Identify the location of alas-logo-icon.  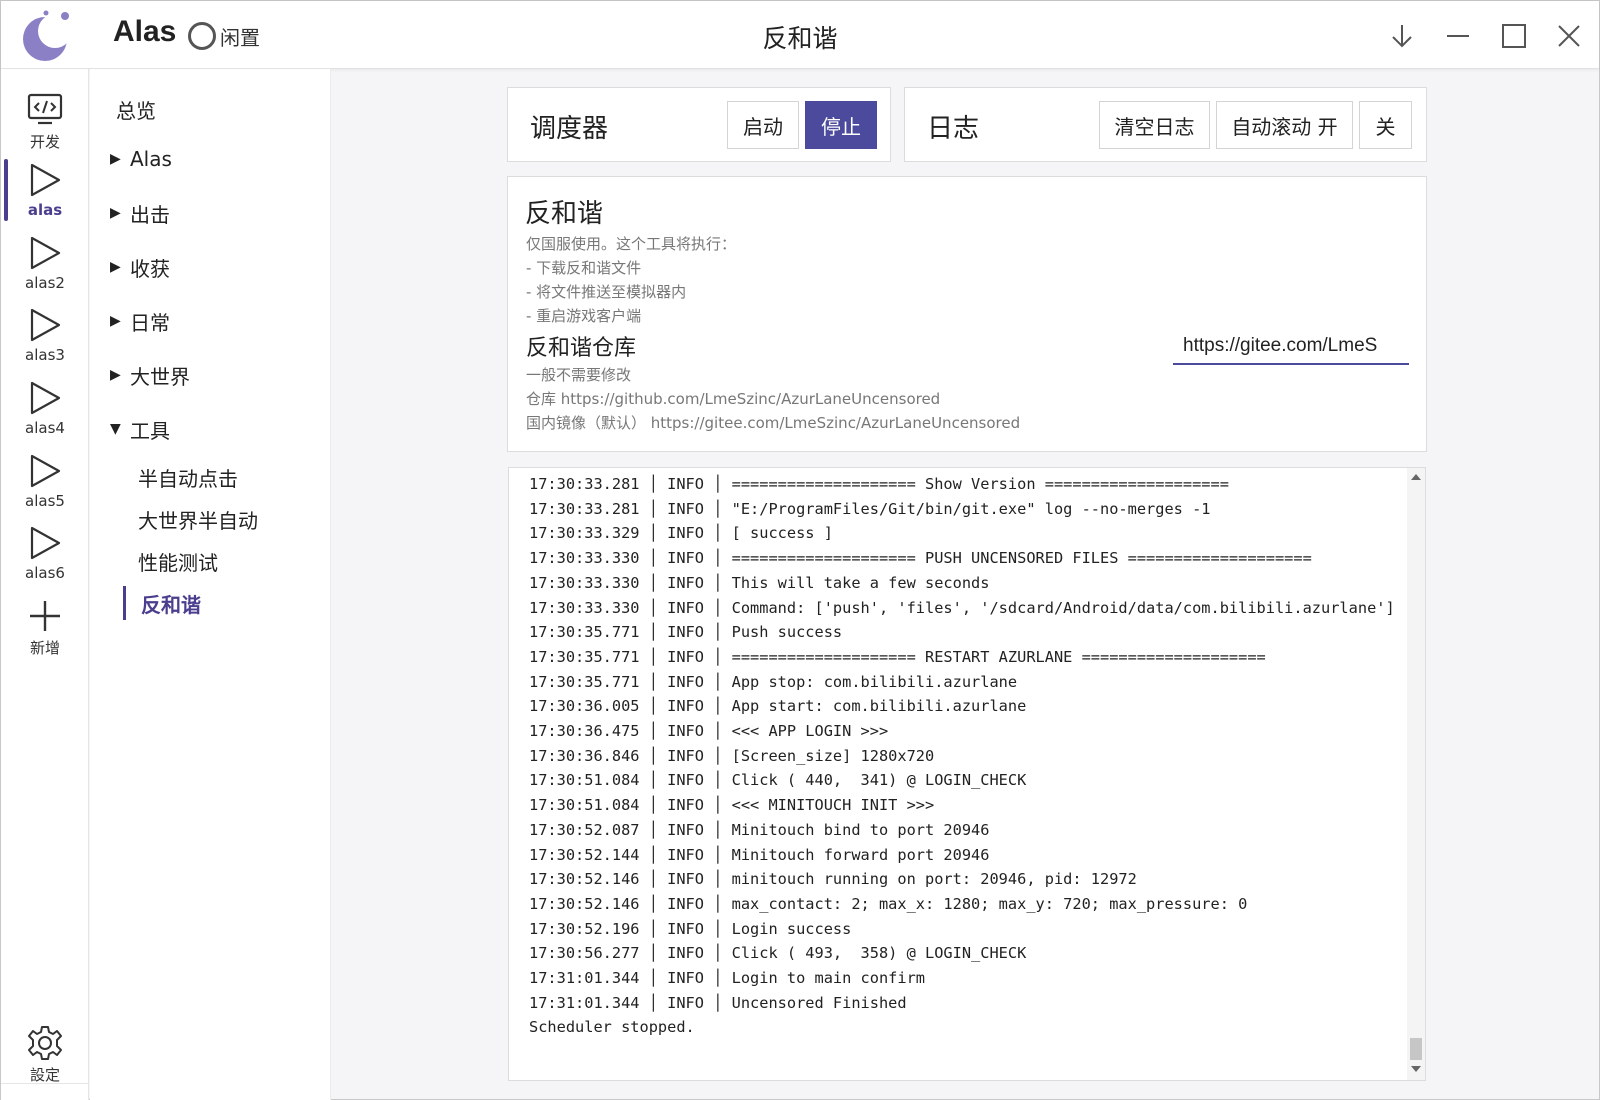
(47, 35).